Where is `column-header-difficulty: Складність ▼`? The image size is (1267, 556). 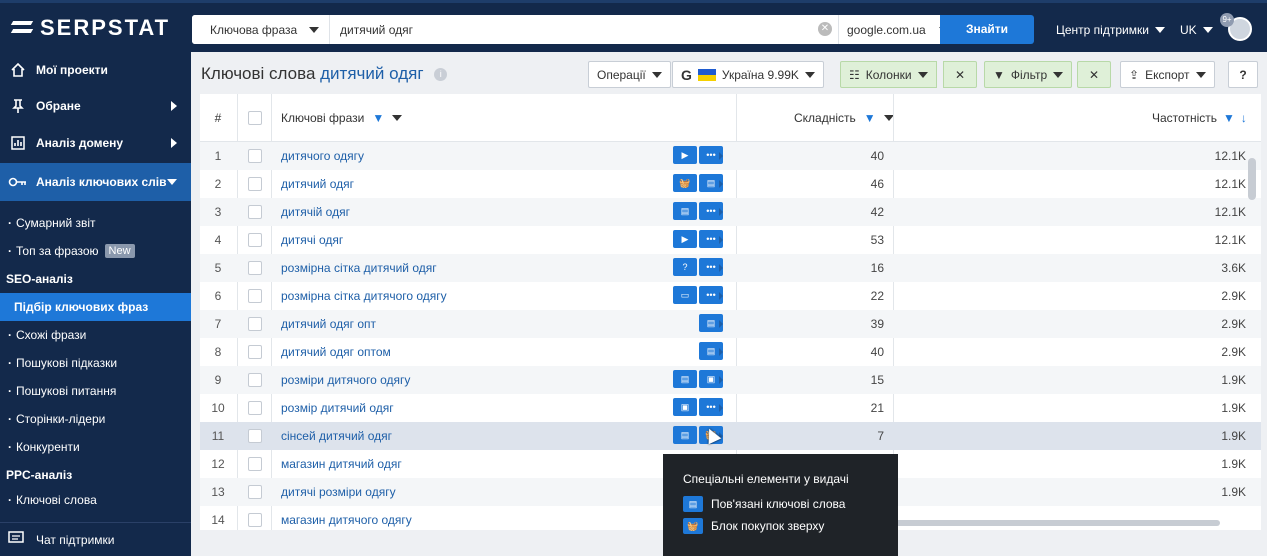
column-header-difficulty: Складність ▼ is located at coordinates (844, 118).